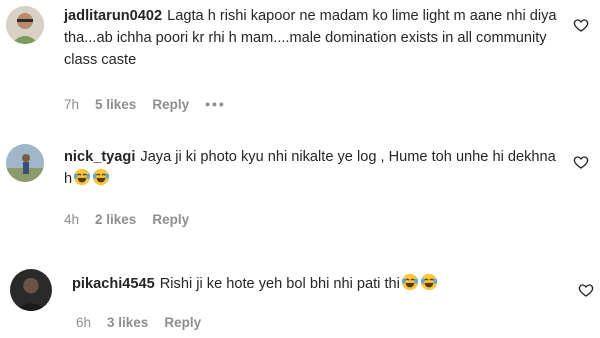 The width and height of the screenshot is (600, 338). Describe the element at coordinates (84, 322) in the screenshot. I see `comment-time: 6h` at that location.